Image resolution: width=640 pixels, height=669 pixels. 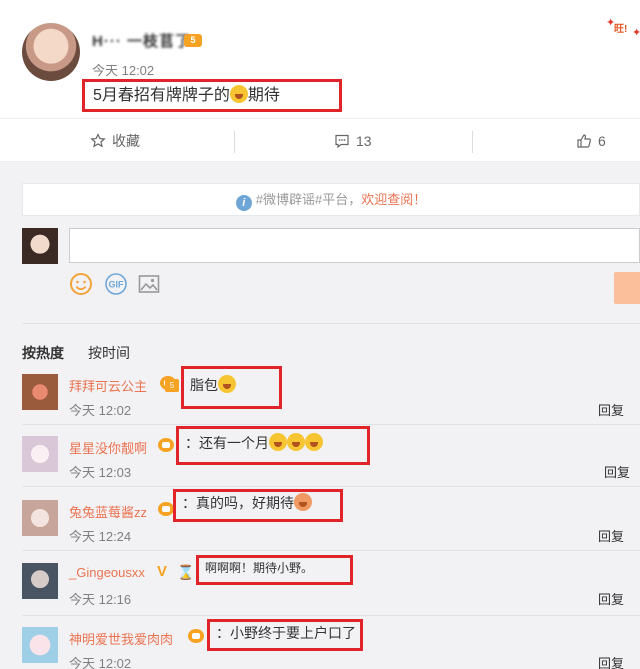 I want to click on info-icon: i, so click(x=243, y=203).